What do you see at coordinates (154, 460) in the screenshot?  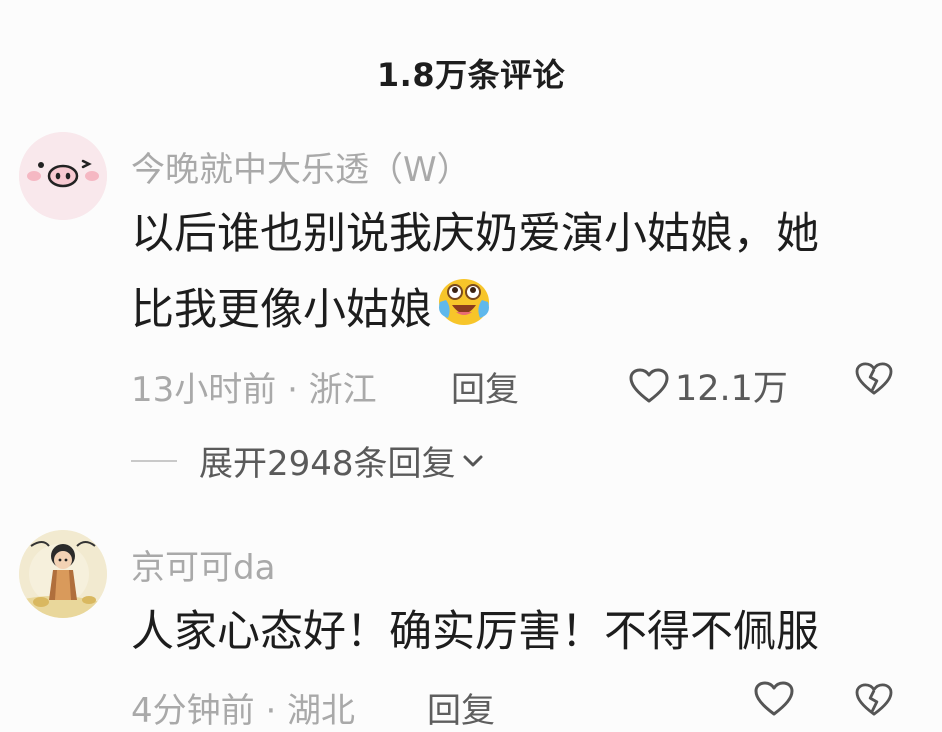 I see `divider` at bounding box center [154, 460].